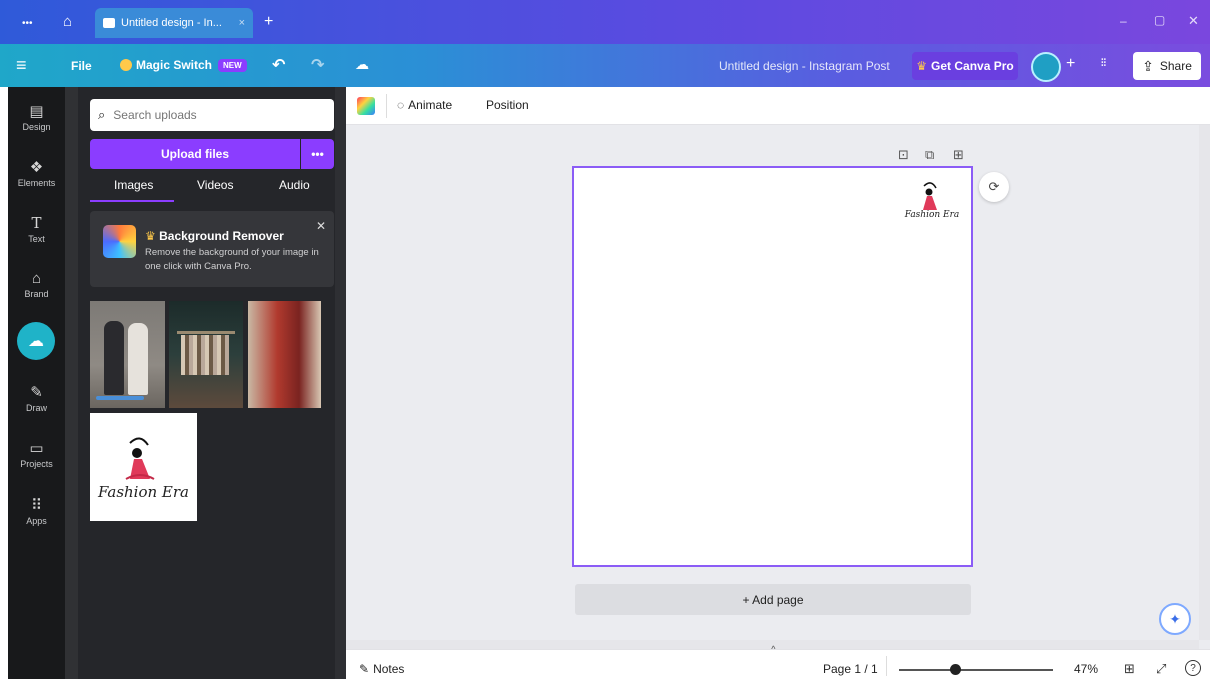 This screenshot has height=679, width=1210. Describe the element at coordinates (1103, 63) in the screenshot. I see `insights-icon: ⫶⫶` at that location.